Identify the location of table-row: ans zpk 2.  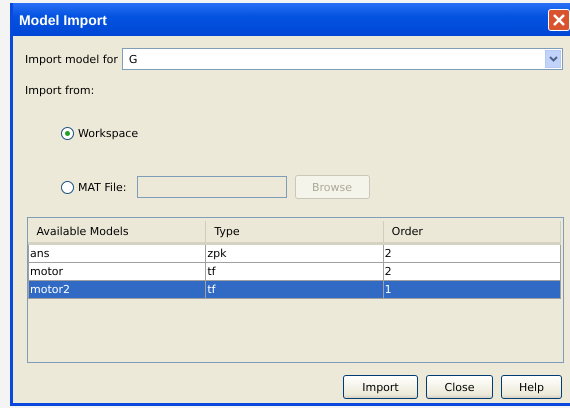
(294, 253).